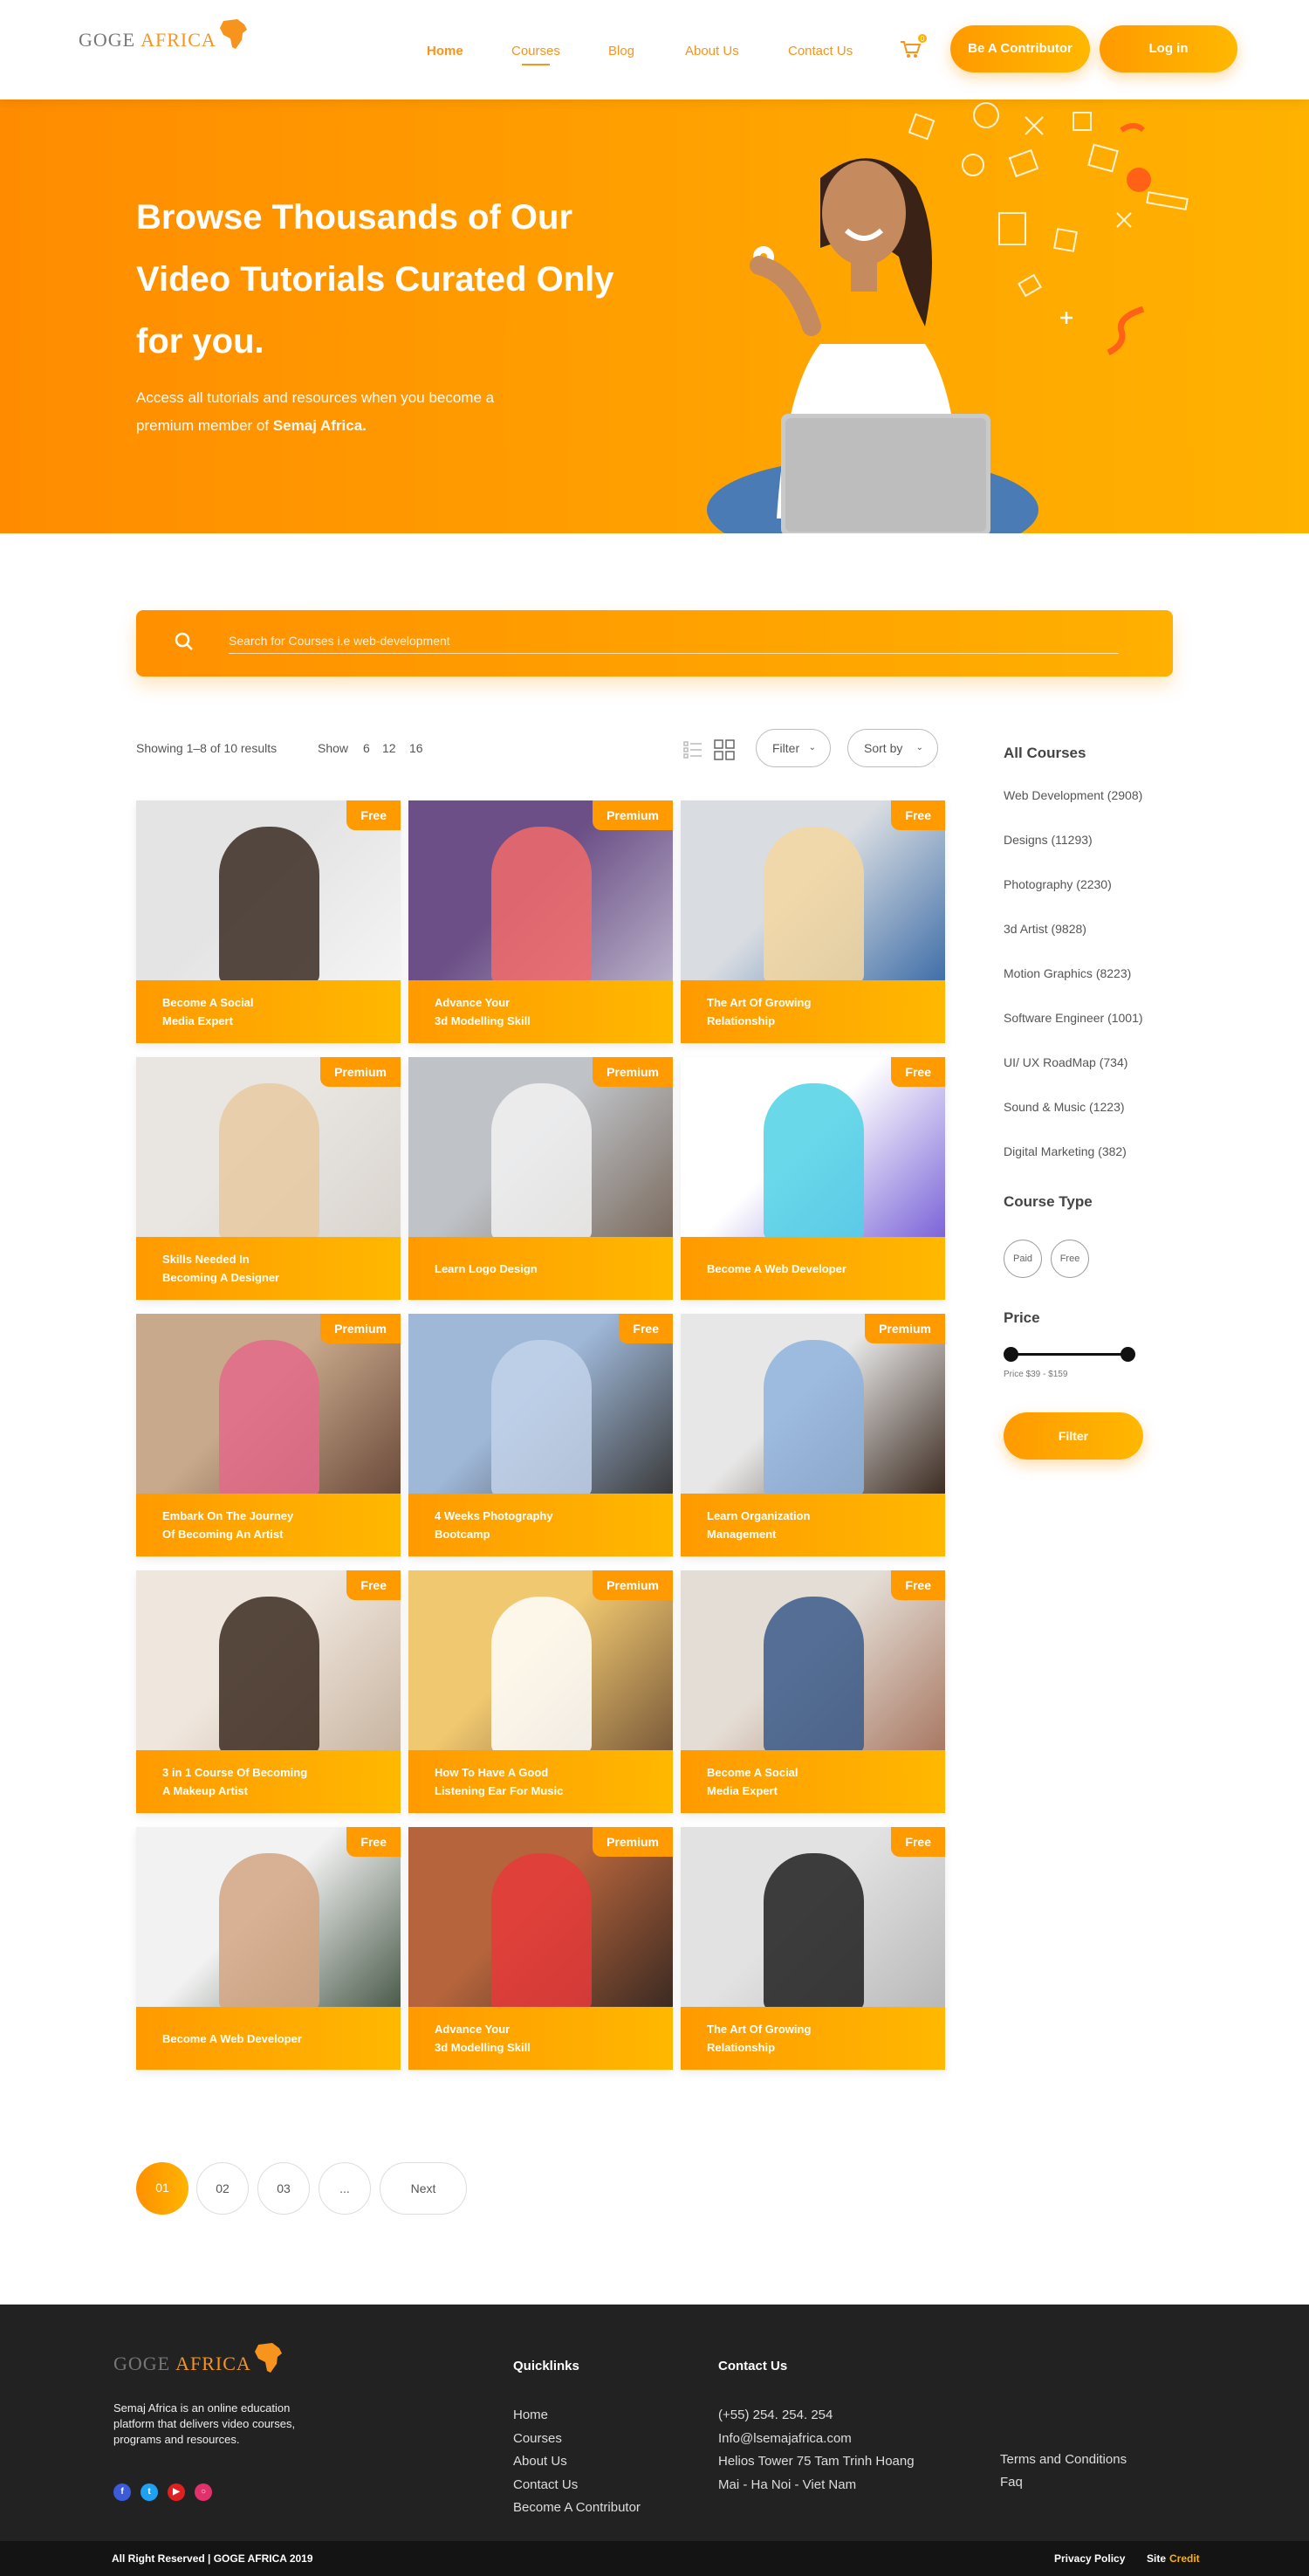 The height and width of the screenshot is (2576, 1309). Describe the element at coordinates (546, 2484) in the screenshot. I see `quicklink-item: Contact Us` at that location.